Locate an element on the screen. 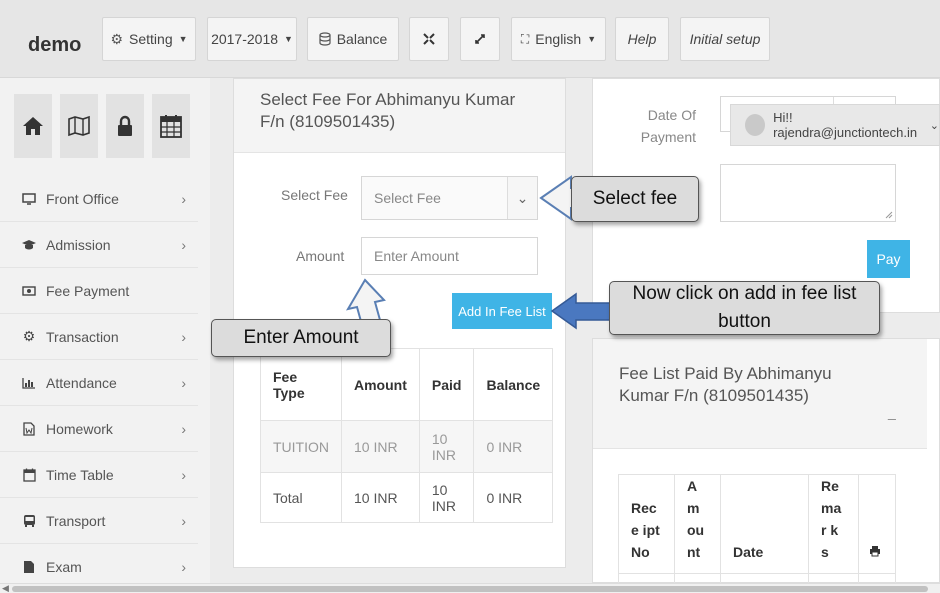  callout-select-fee: Select fee is located at coordinates (635, 199).